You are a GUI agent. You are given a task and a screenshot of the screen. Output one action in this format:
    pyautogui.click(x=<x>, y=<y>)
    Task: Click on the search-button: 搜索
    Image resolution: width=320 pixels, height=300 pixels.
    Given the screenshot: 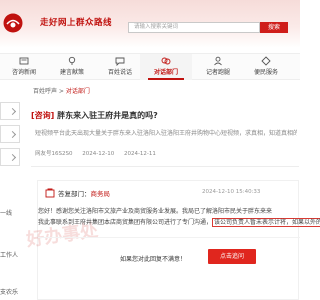 What is the action you would take?
    pyautogui.click(x=274, y=27)
    